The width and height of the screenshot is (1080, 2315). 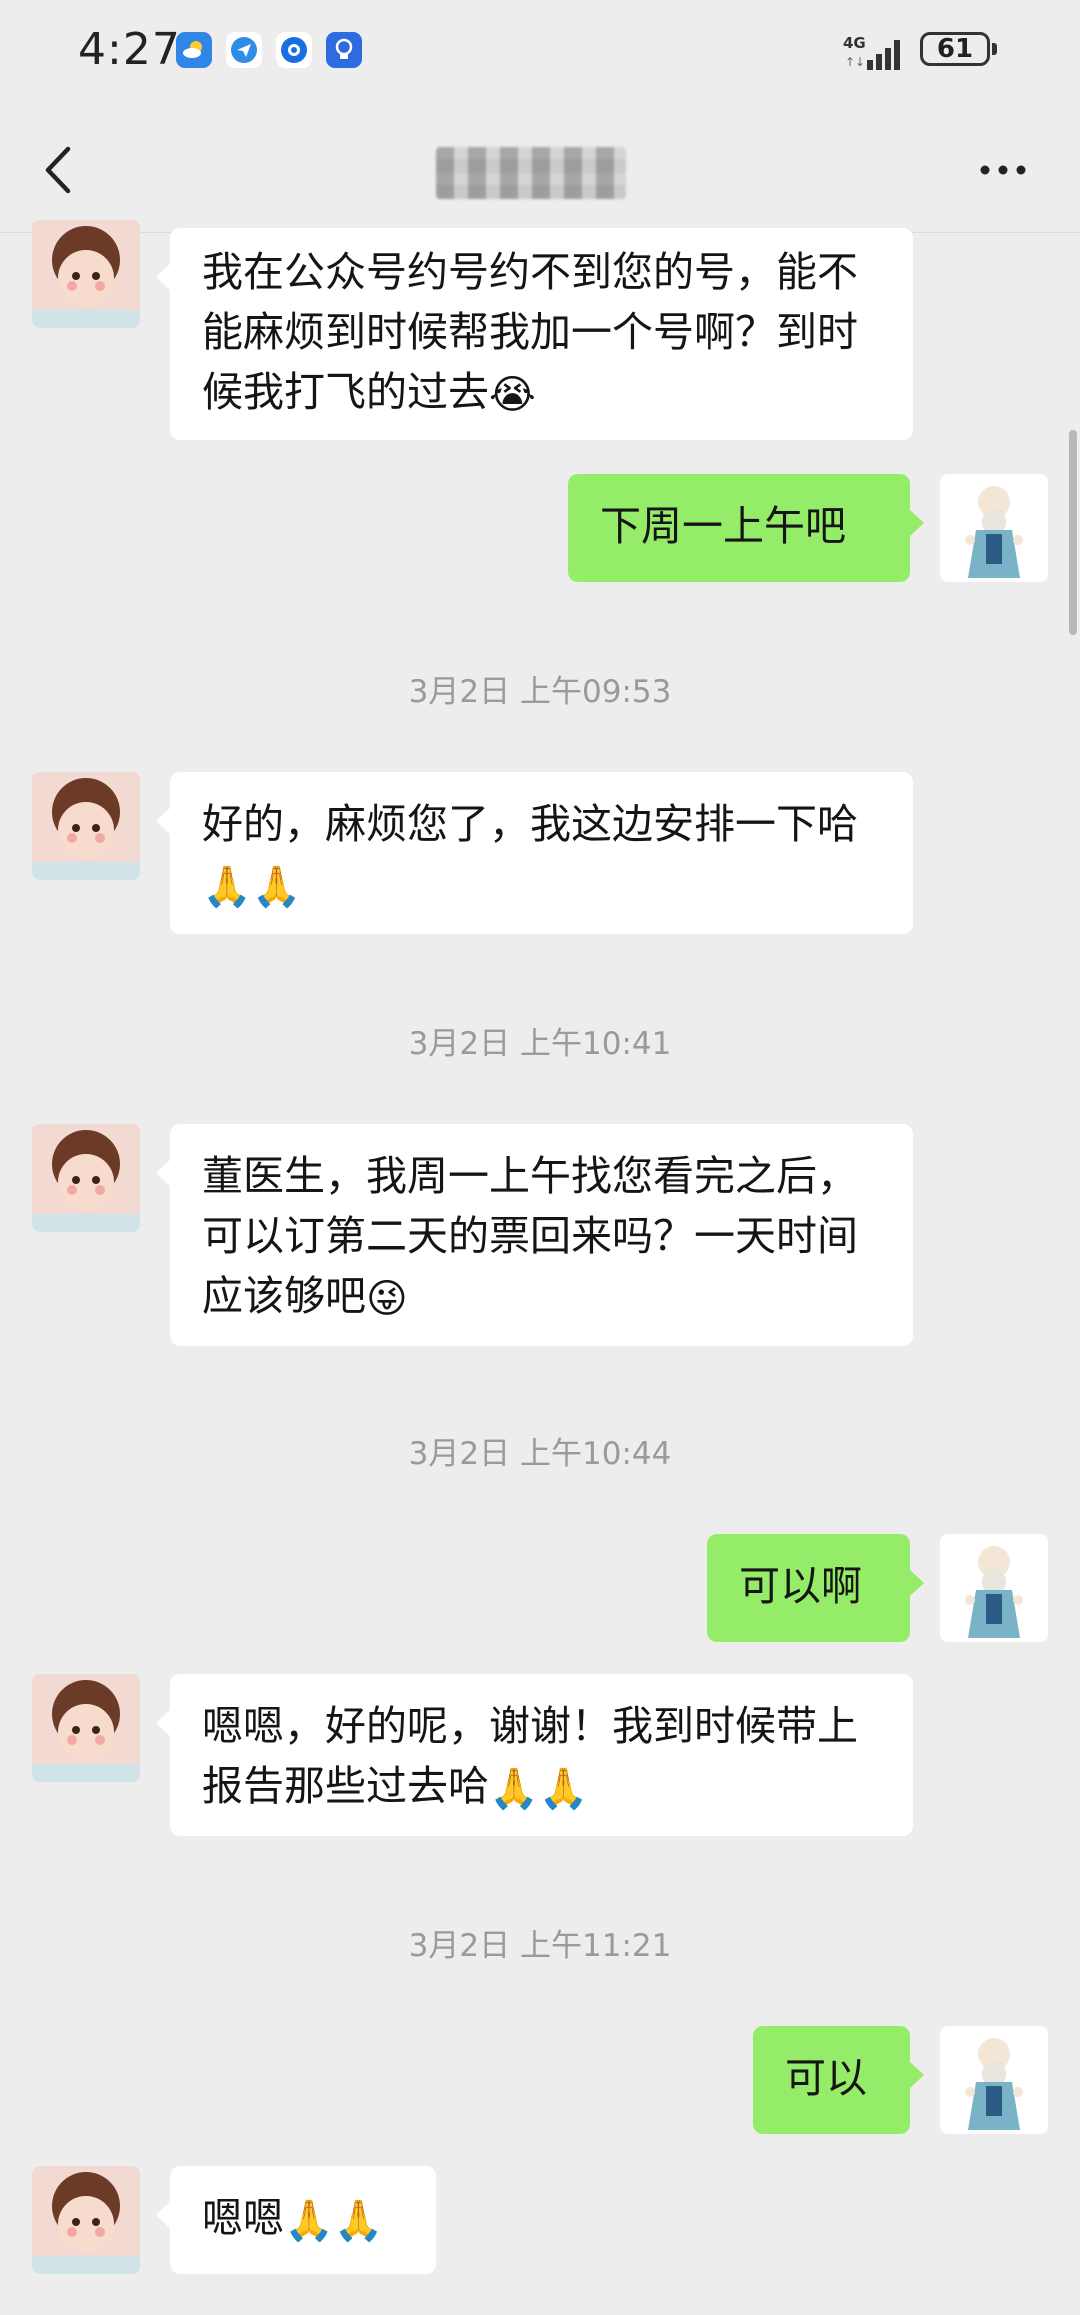 What do you see at coordinates (512, 395) in the screenshot?
I see `emoji-icon: 😭` at bounding box center [512, 395].